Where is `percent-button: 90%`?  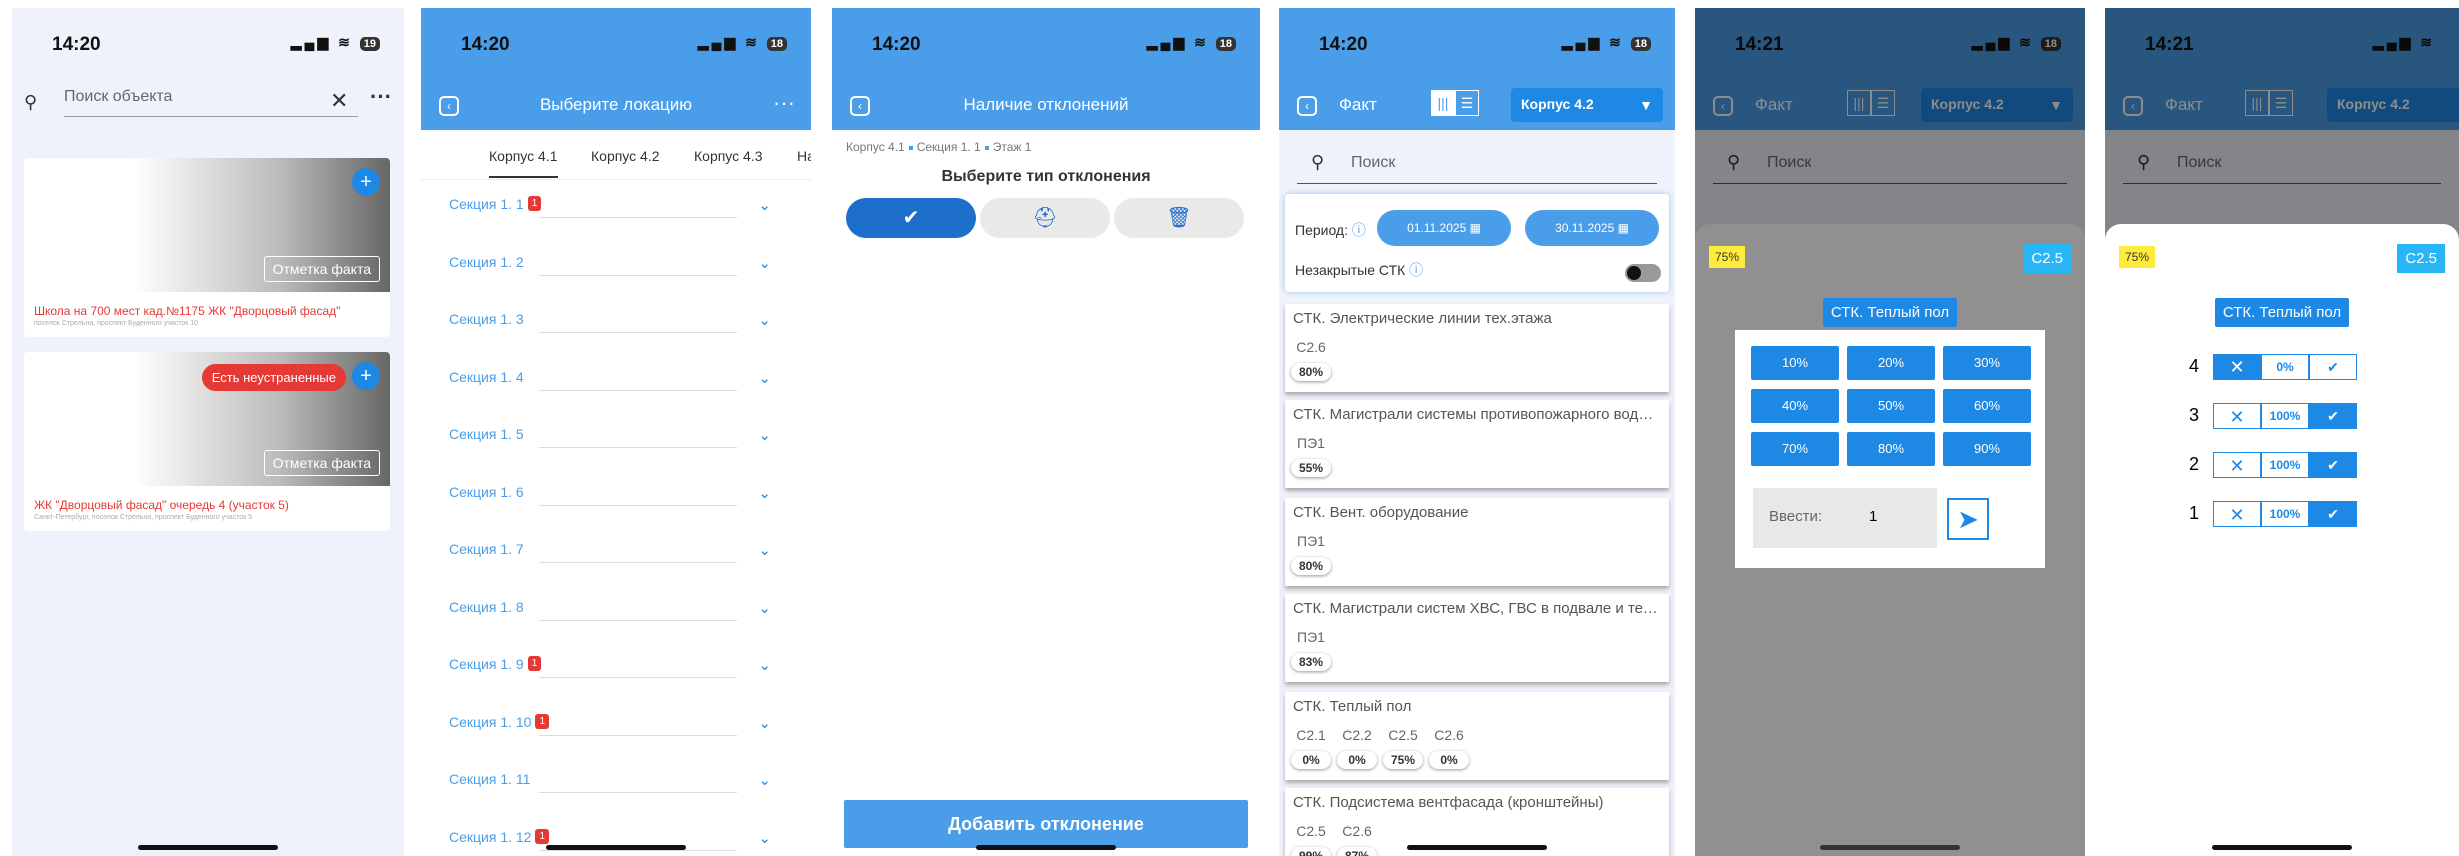
percent-button: 90% is located at coordinates (1987, 449).